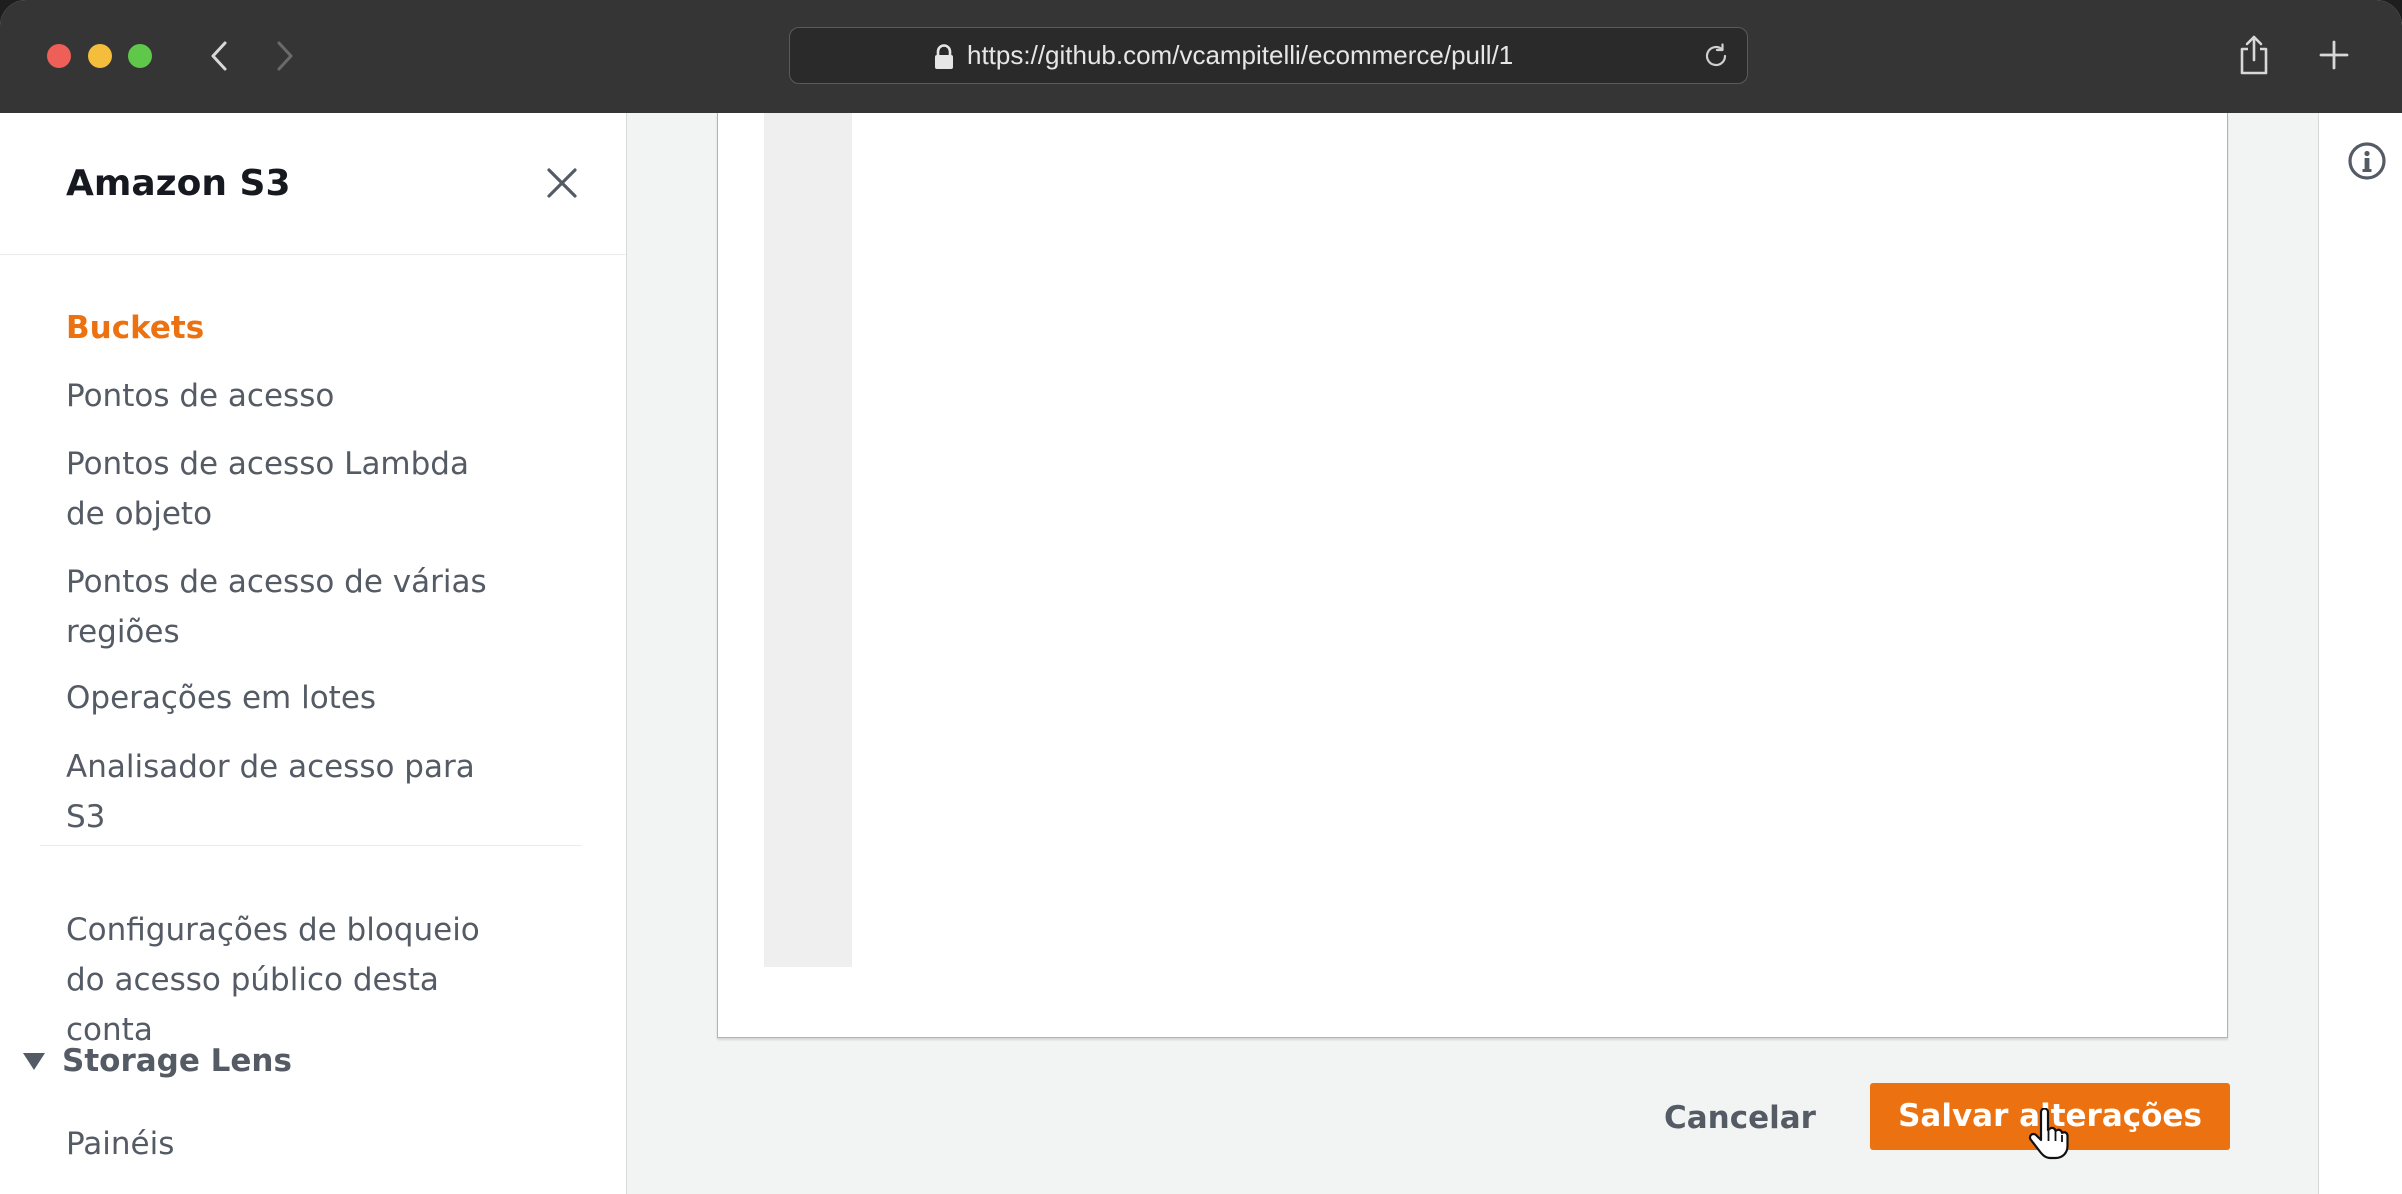  What do you see at coordinates (178, 183) in the screenshot?
I see `sidebar-title: Amazon S3` at bounding box center [178, 183].